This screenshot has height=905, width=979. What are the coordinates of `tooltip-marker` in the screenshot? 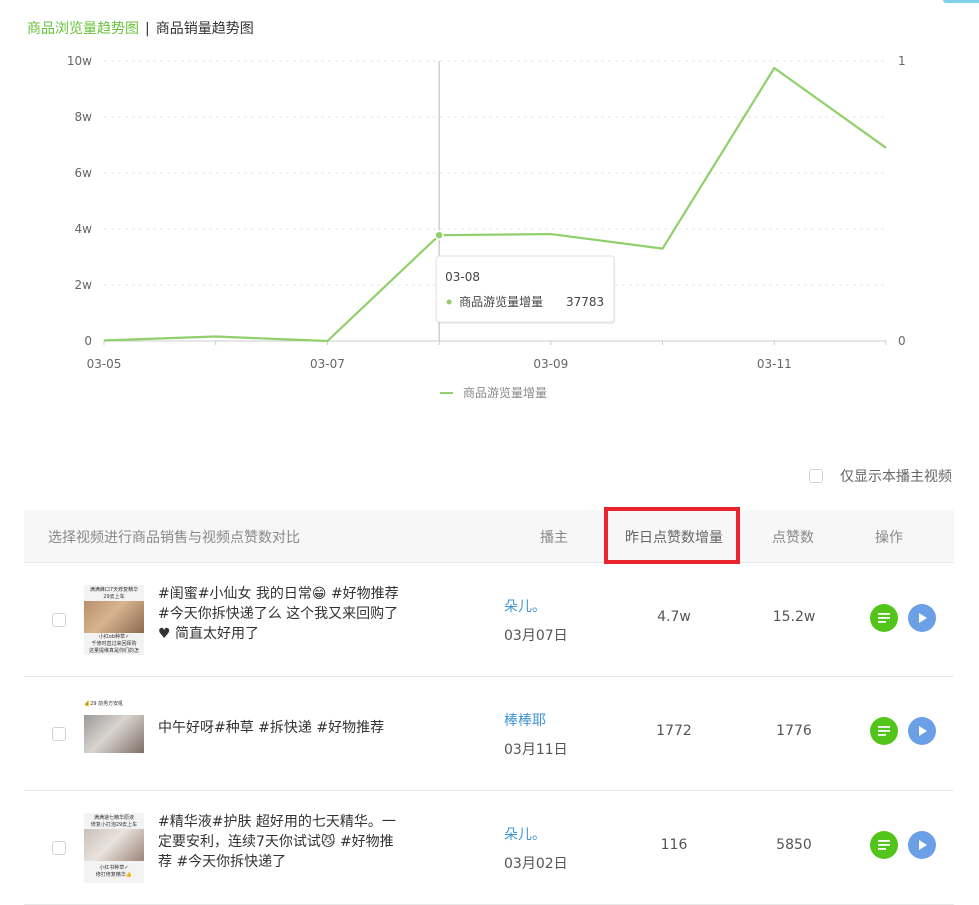 It's located at (449, 302).